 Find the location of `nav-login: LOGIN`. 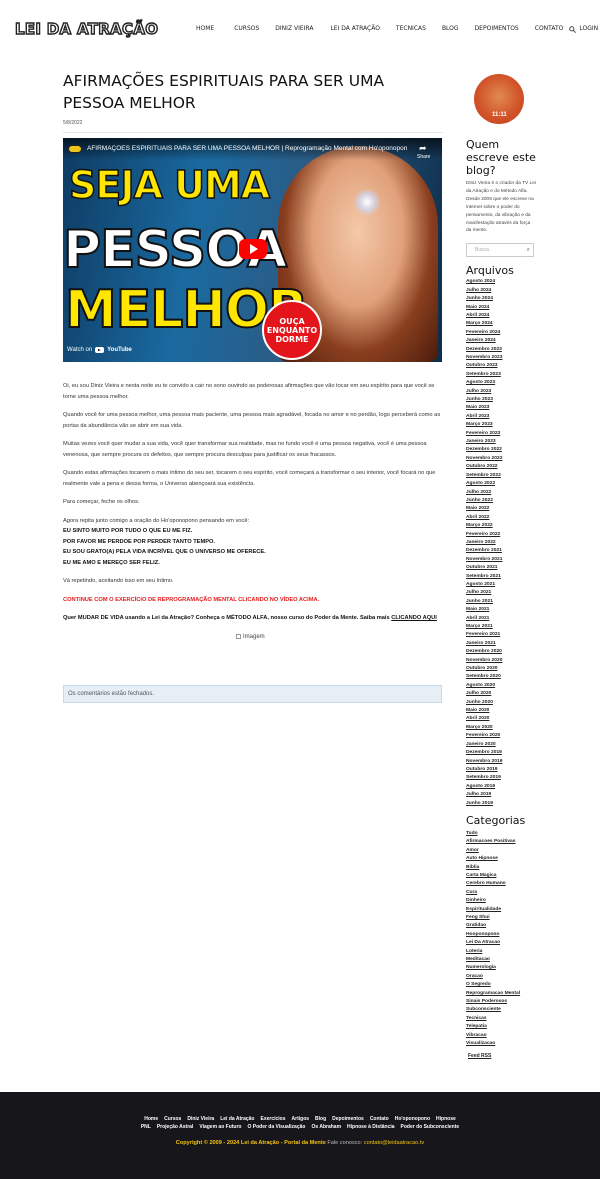

nav-login: LOGIN is located at coordinates (588, 28).